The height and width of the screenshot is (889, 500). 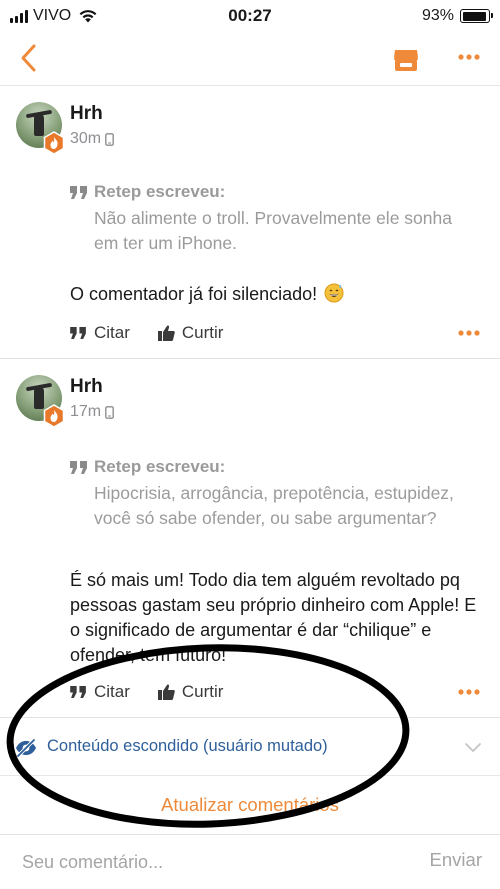 What do you see at coordinates (250, 60) in the screenshot?
I see `navigation-bar` at bounding box center [250, 60].